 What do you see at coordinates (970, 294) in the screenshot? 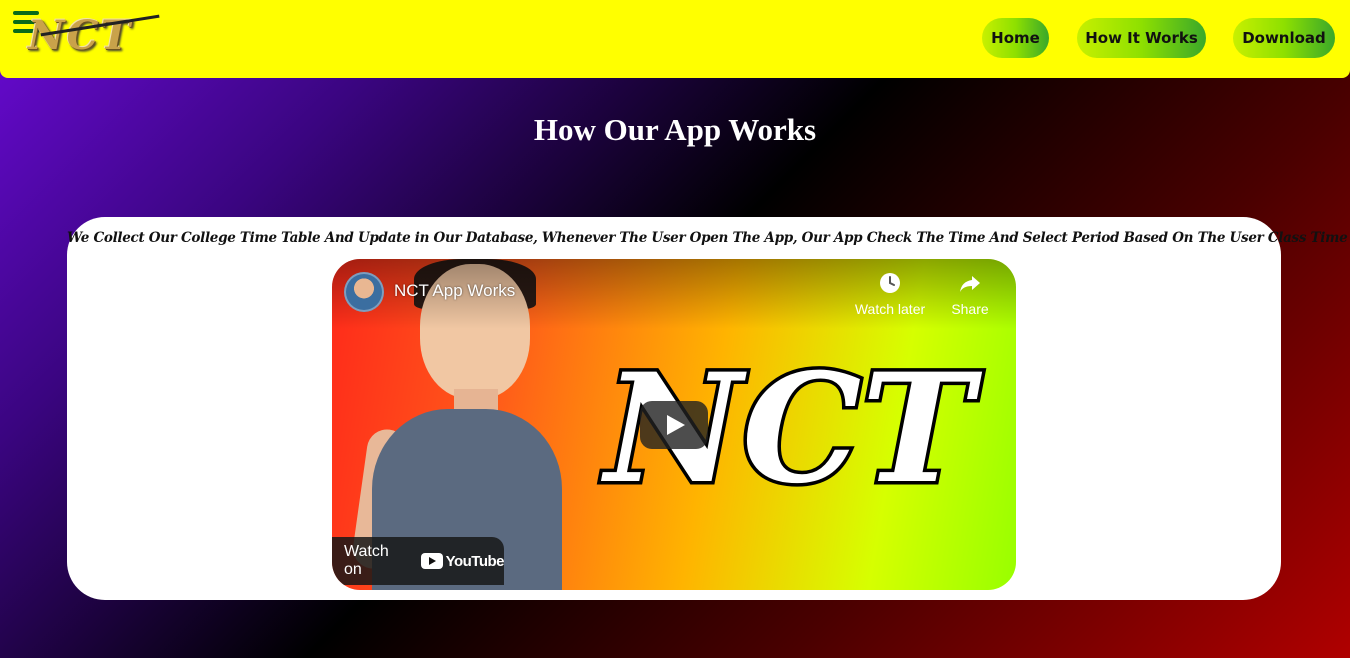
I see `share-button: Share` at bounding box center [970, 294].